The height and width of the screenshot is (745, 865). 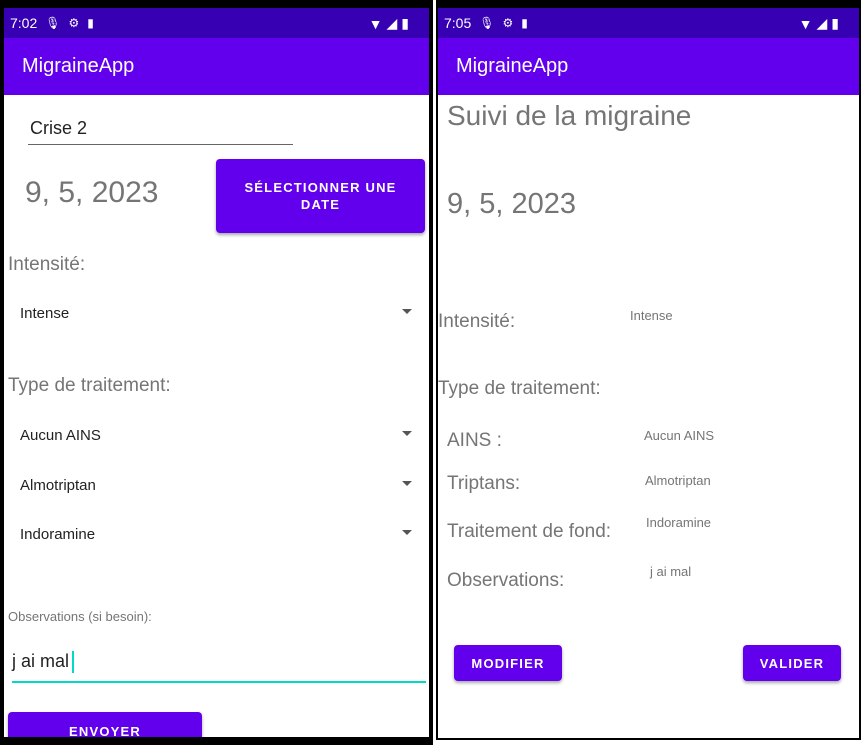 What do you see at coordinates (219, 664) in the screenshot?
I see `observations-input: j ai mal` at bounding box center [219, 664].